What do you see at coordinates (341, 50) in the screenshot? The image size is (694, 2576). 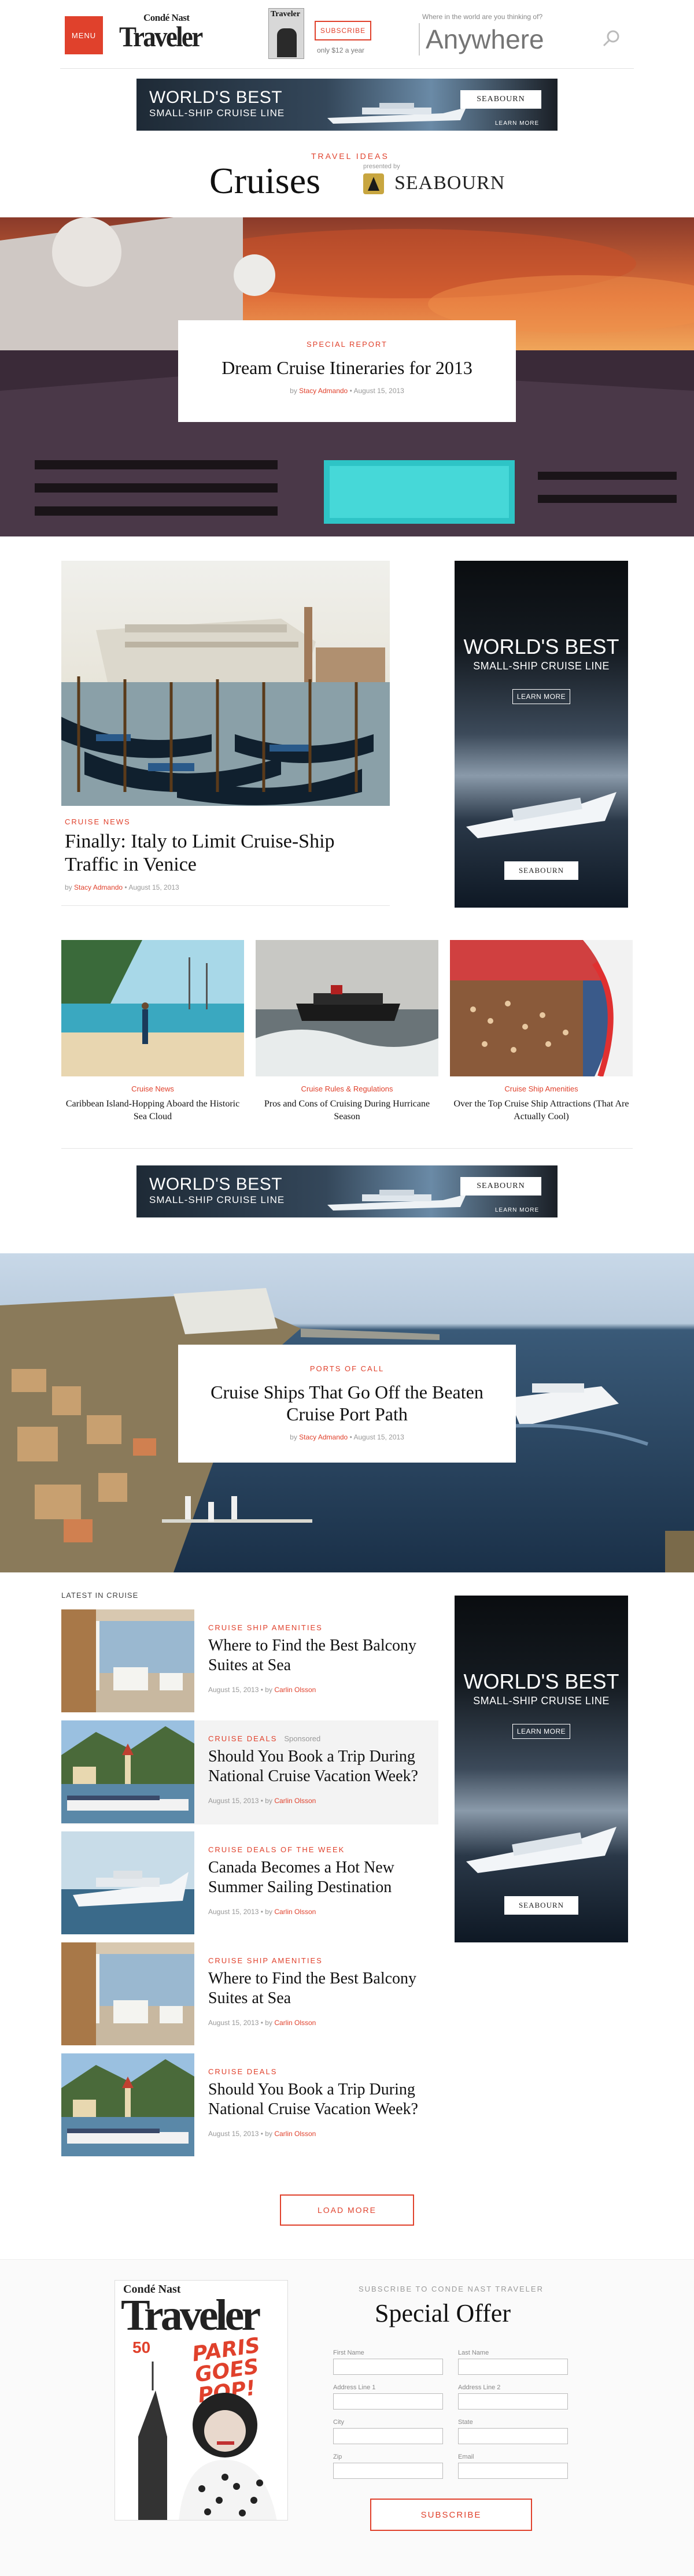 I see `subscribe-price: only $12 a year` at bounding box center [341, 50].